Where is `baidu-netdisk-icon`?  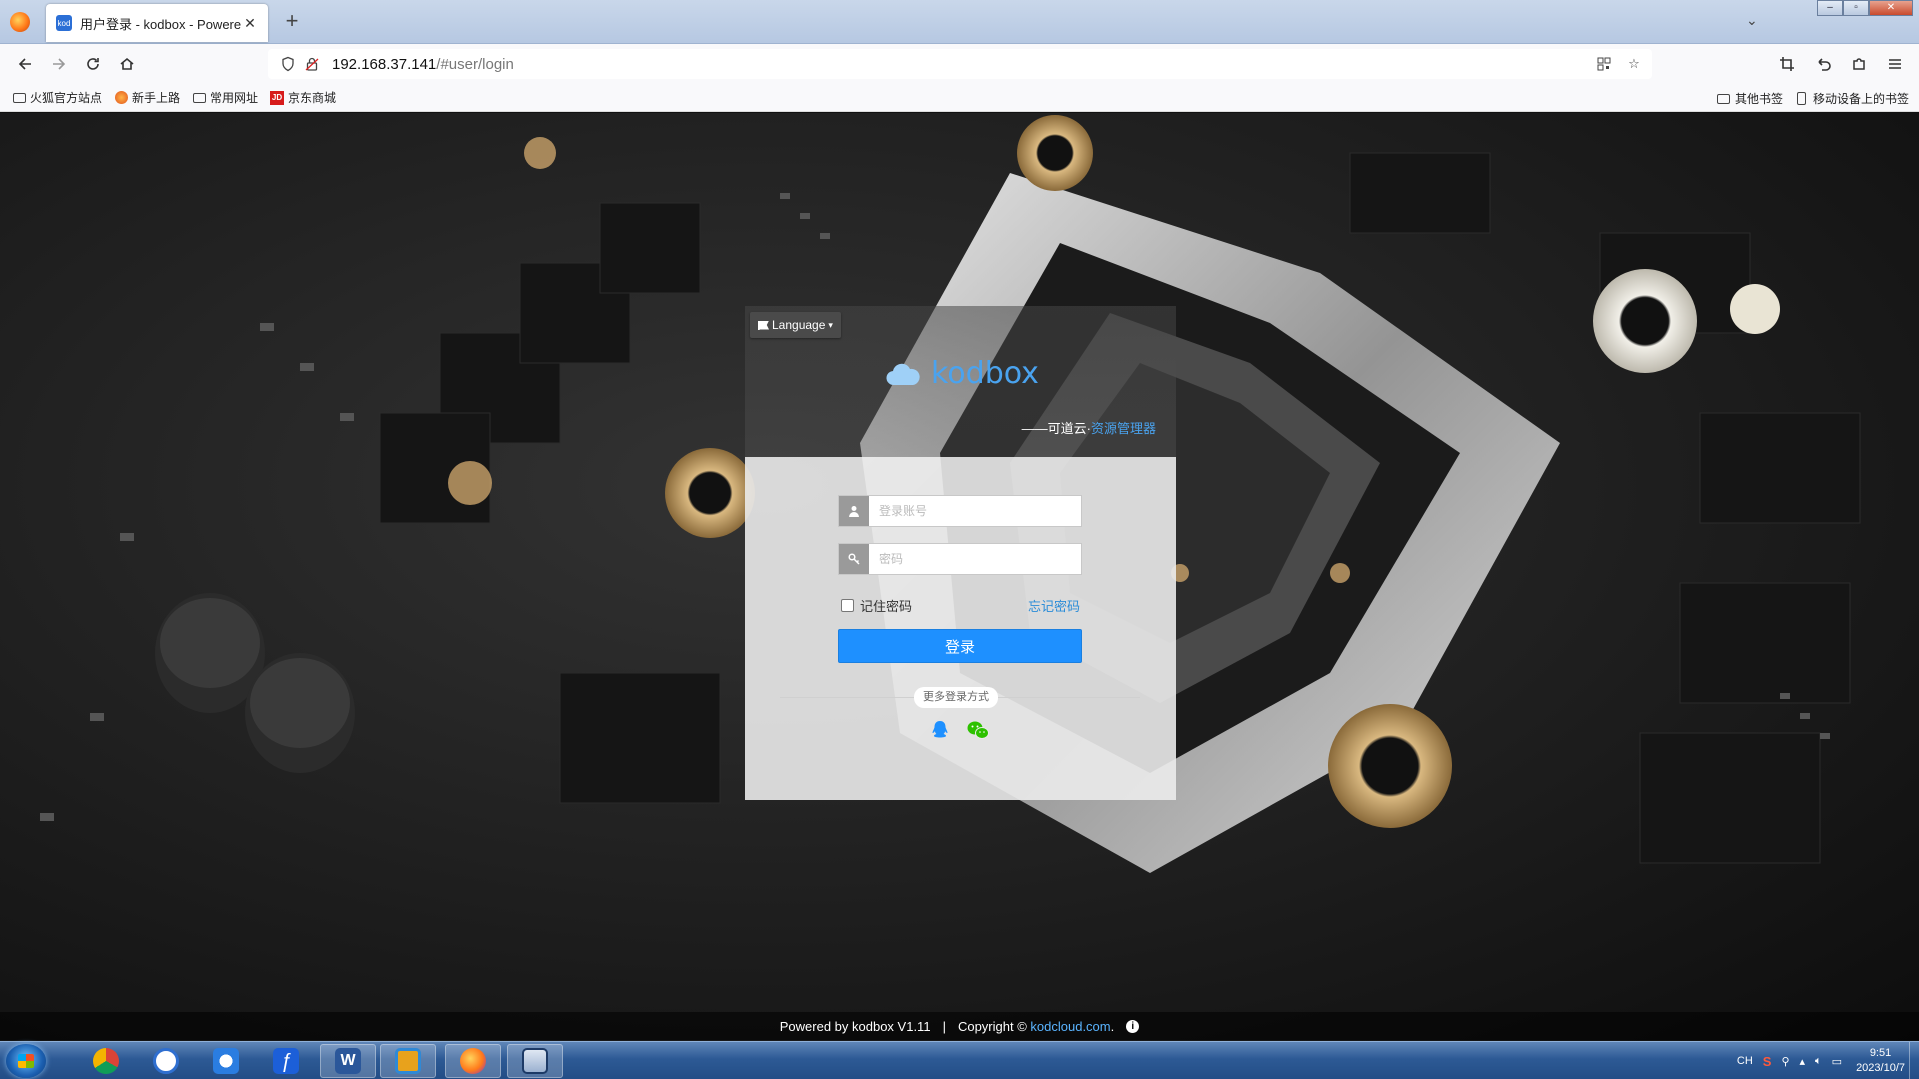 baidu-netdisk-icon is located at coordinates (226, 1061).